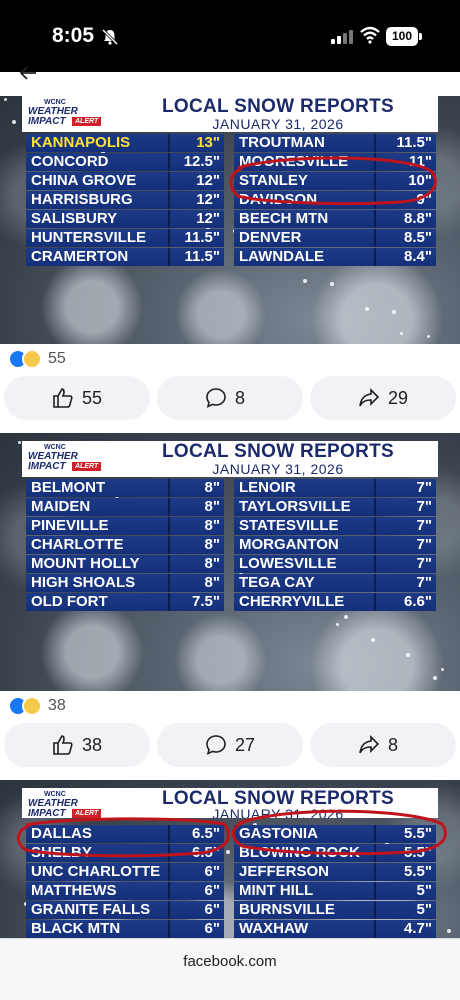  I want to click on like-button: 38, so click(77, 745).